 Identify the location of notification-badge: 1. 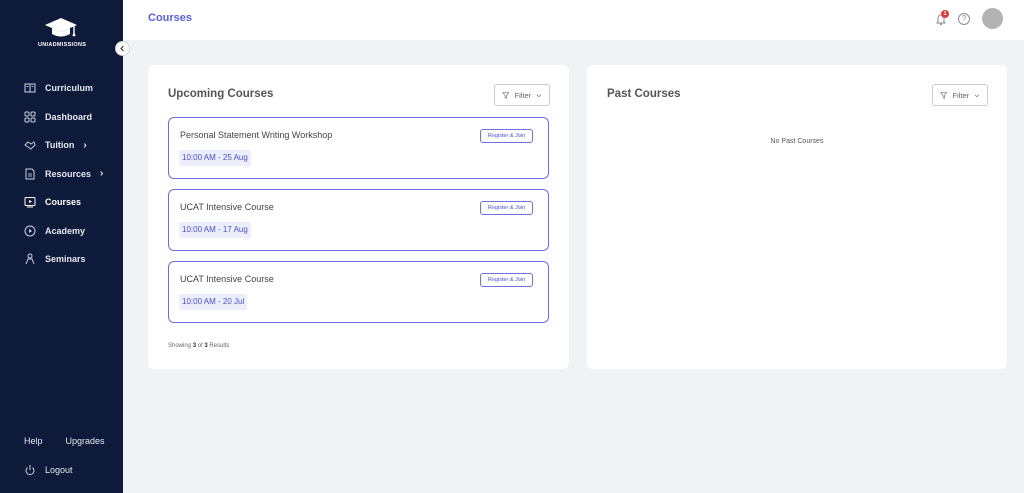
(945, 14).